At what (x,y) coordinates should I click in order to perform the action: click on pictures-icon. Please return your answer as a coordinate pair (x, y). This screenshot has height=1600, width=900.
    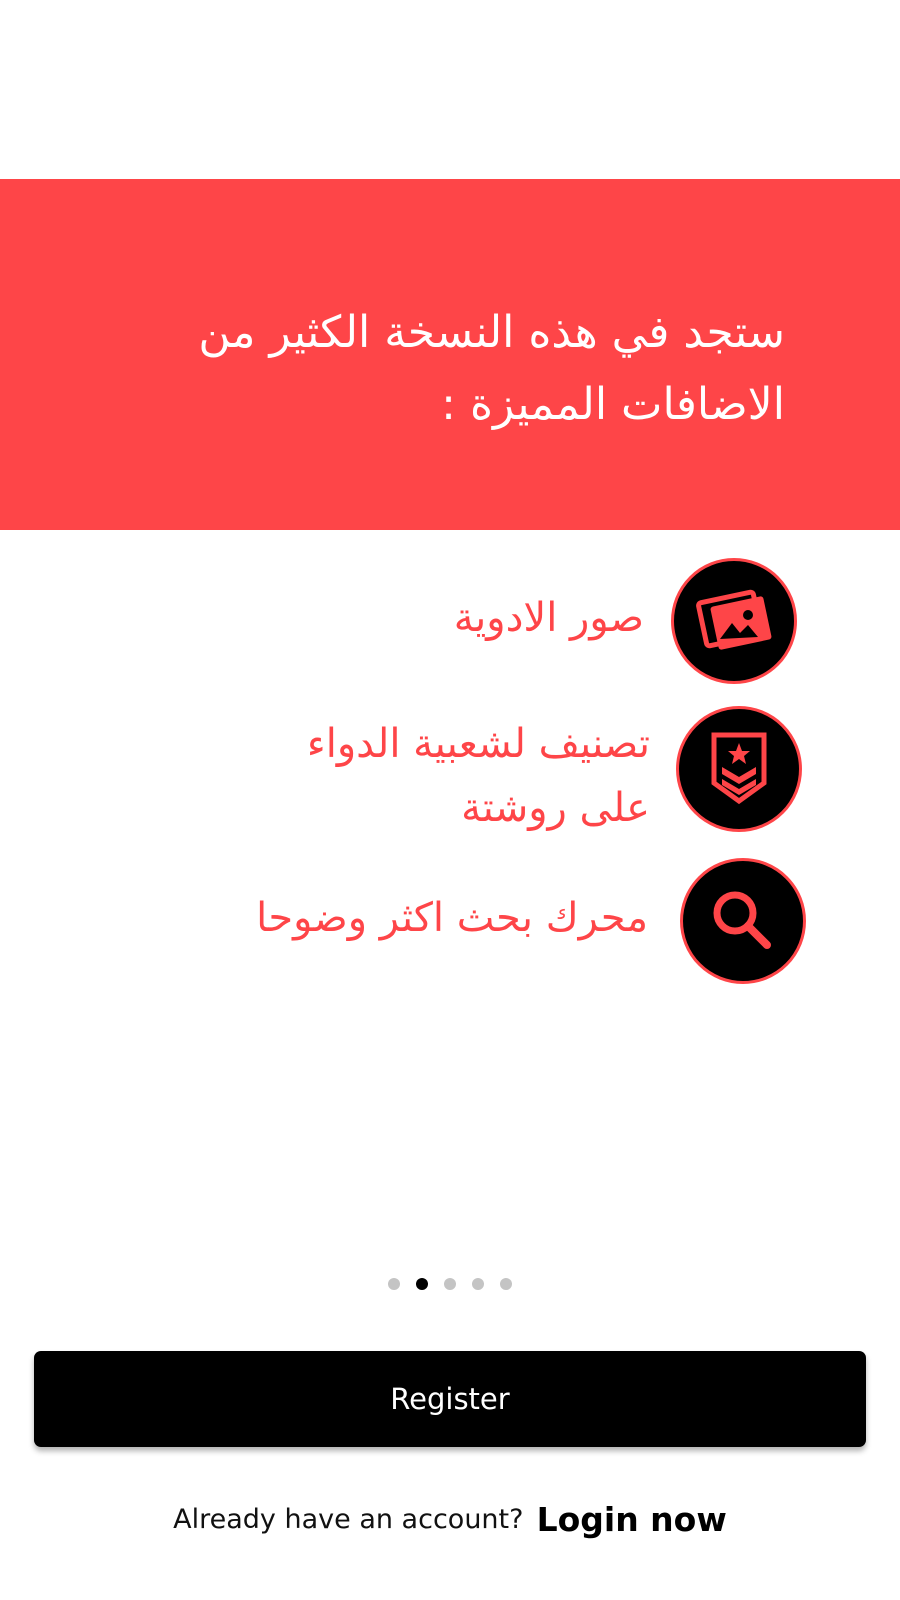
    Looking at the image, I should click on (734, 621).